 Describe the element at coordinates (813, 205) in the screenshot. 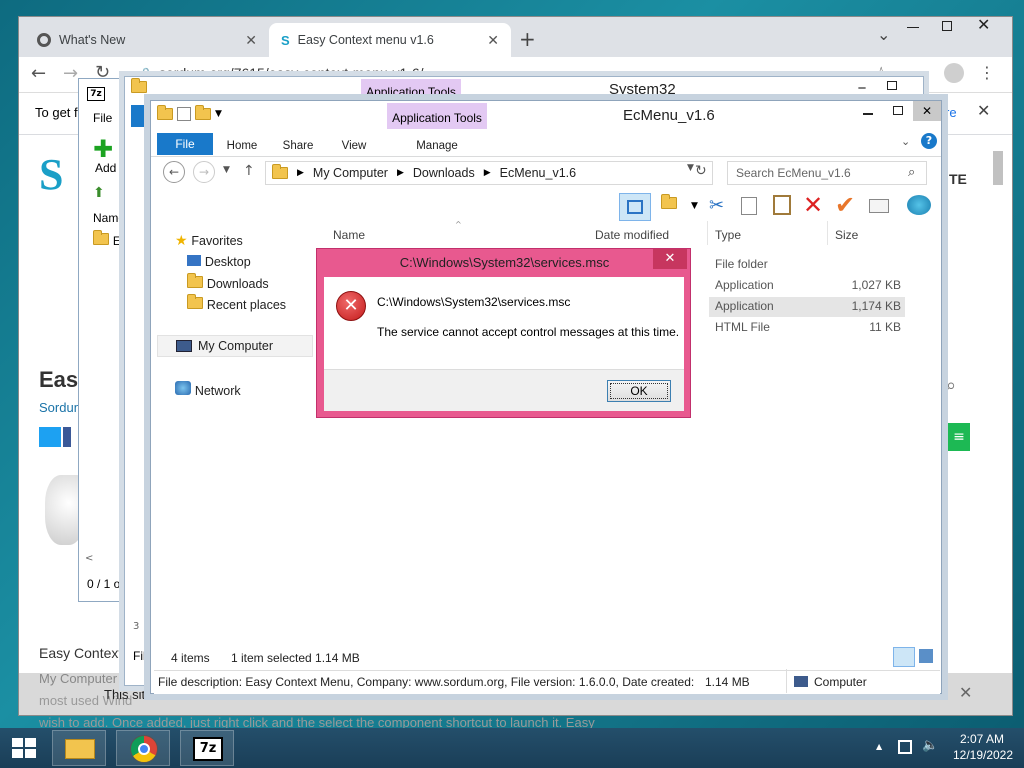

I see `delete-icon: ✕` at that location.